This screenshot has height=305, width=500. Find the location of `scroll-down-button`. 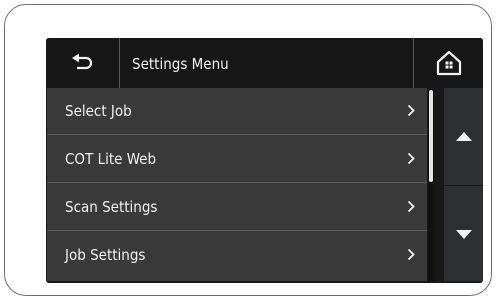

scroll-down-button is located at coordinates (463, 233).